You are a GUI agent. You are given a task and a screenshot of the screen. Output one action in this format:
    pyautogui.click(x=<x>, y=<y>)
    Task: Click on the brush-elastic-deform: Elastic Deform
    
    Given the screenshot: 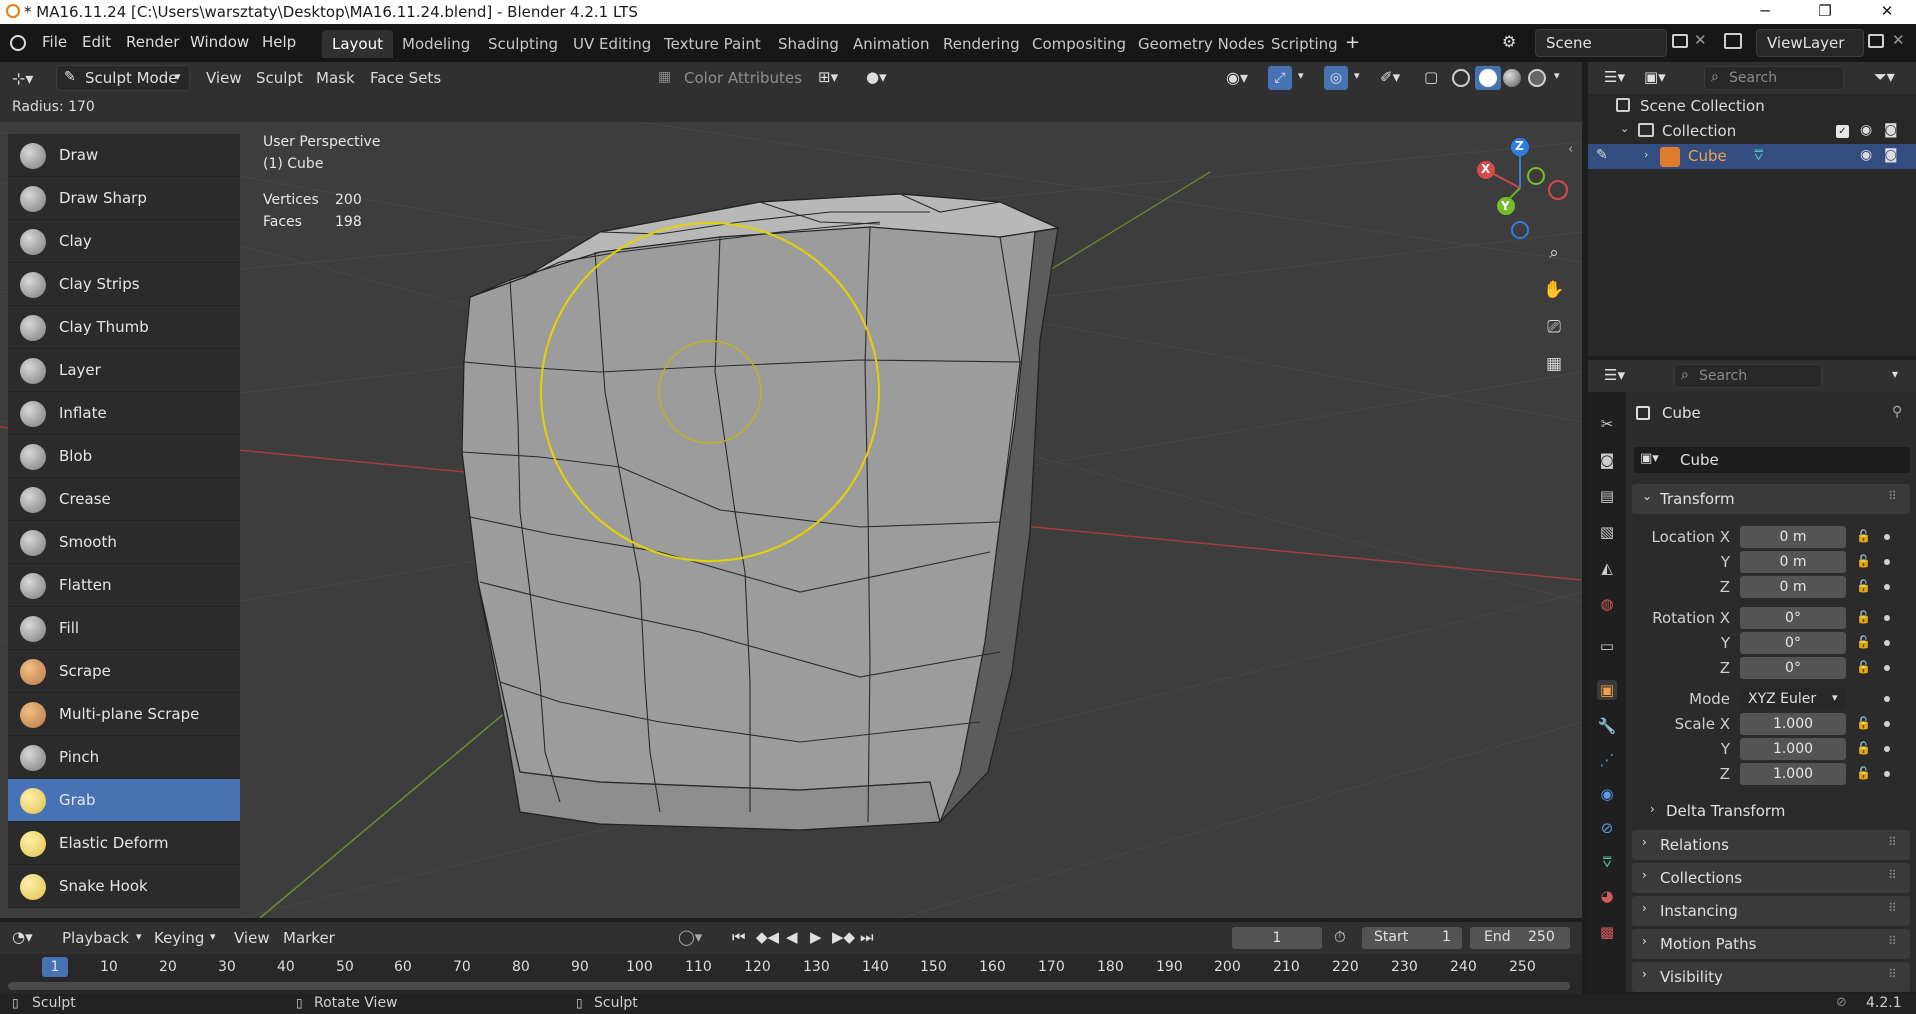 What is the action you would take?
    pyautogui.click(x=124, y=843)
    